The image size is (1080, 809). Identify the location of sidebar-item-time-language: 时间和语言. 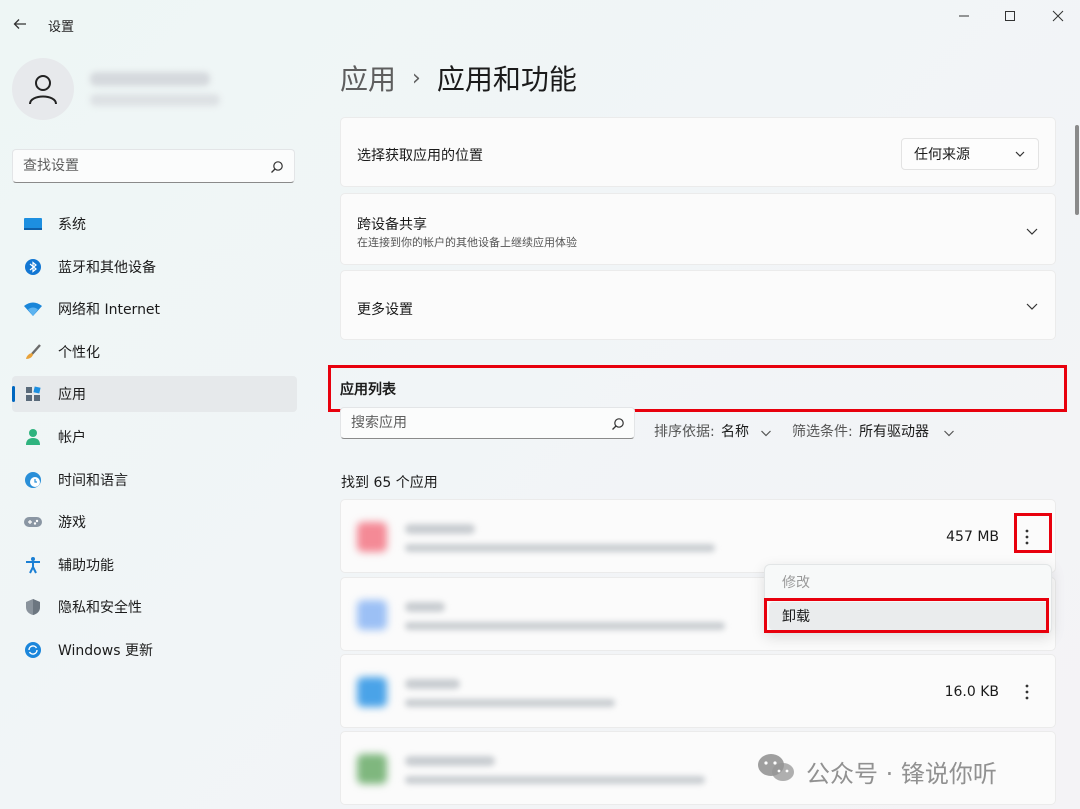
(154, 480).